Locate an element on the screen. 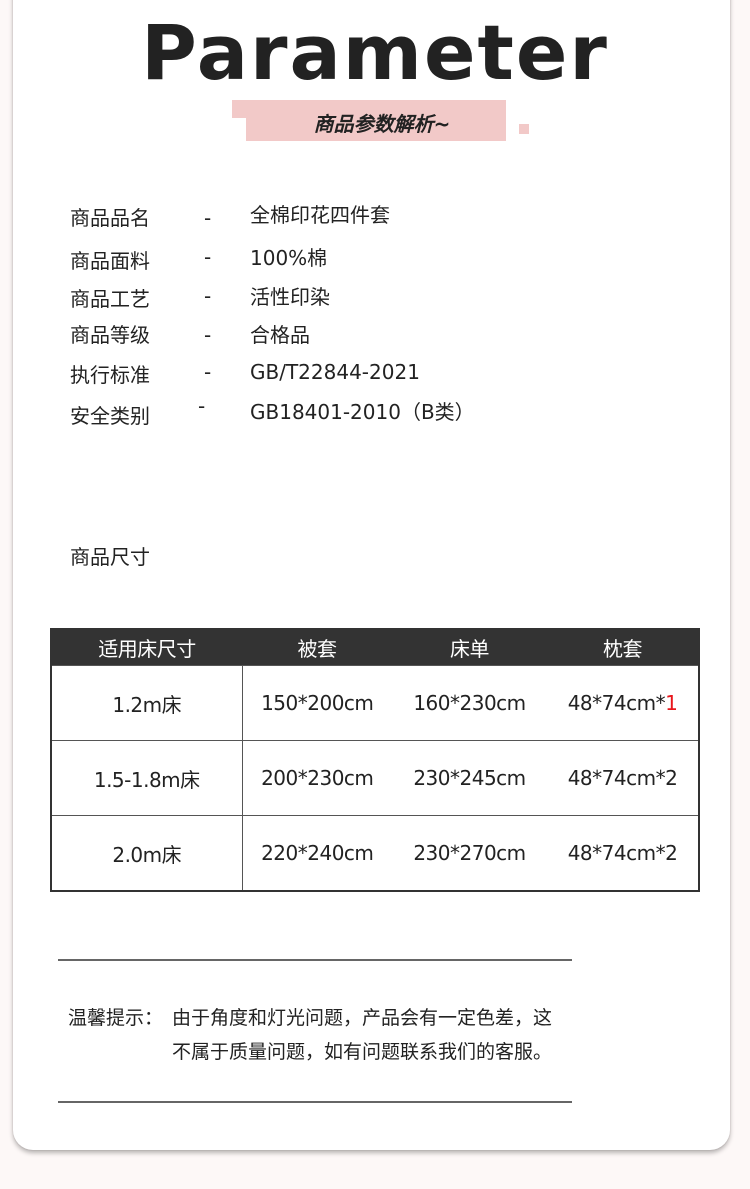 The height and width of the screenshot is (1189, 750). notice-label: 温馨提示： is located at coordinates (116, 1018).